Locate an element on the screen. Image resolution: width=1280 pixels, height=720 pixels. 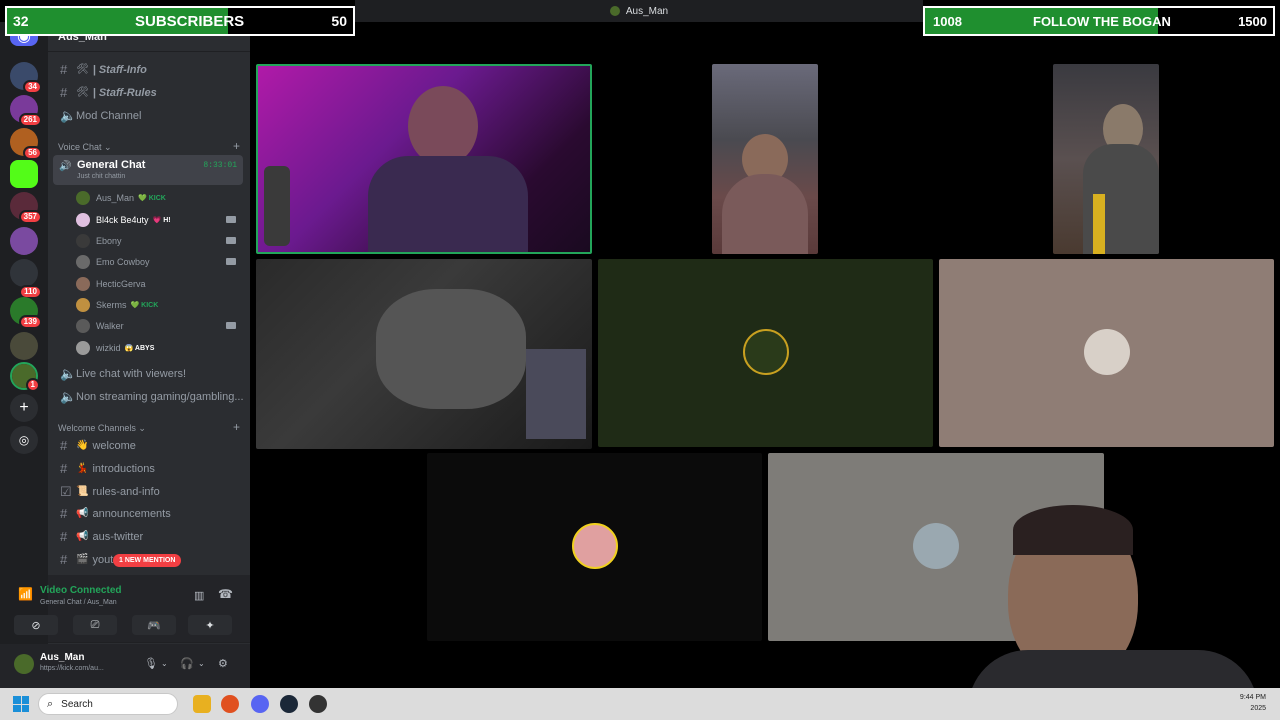
screen-share-button: ⎚ is located at coordinates (95, 625).